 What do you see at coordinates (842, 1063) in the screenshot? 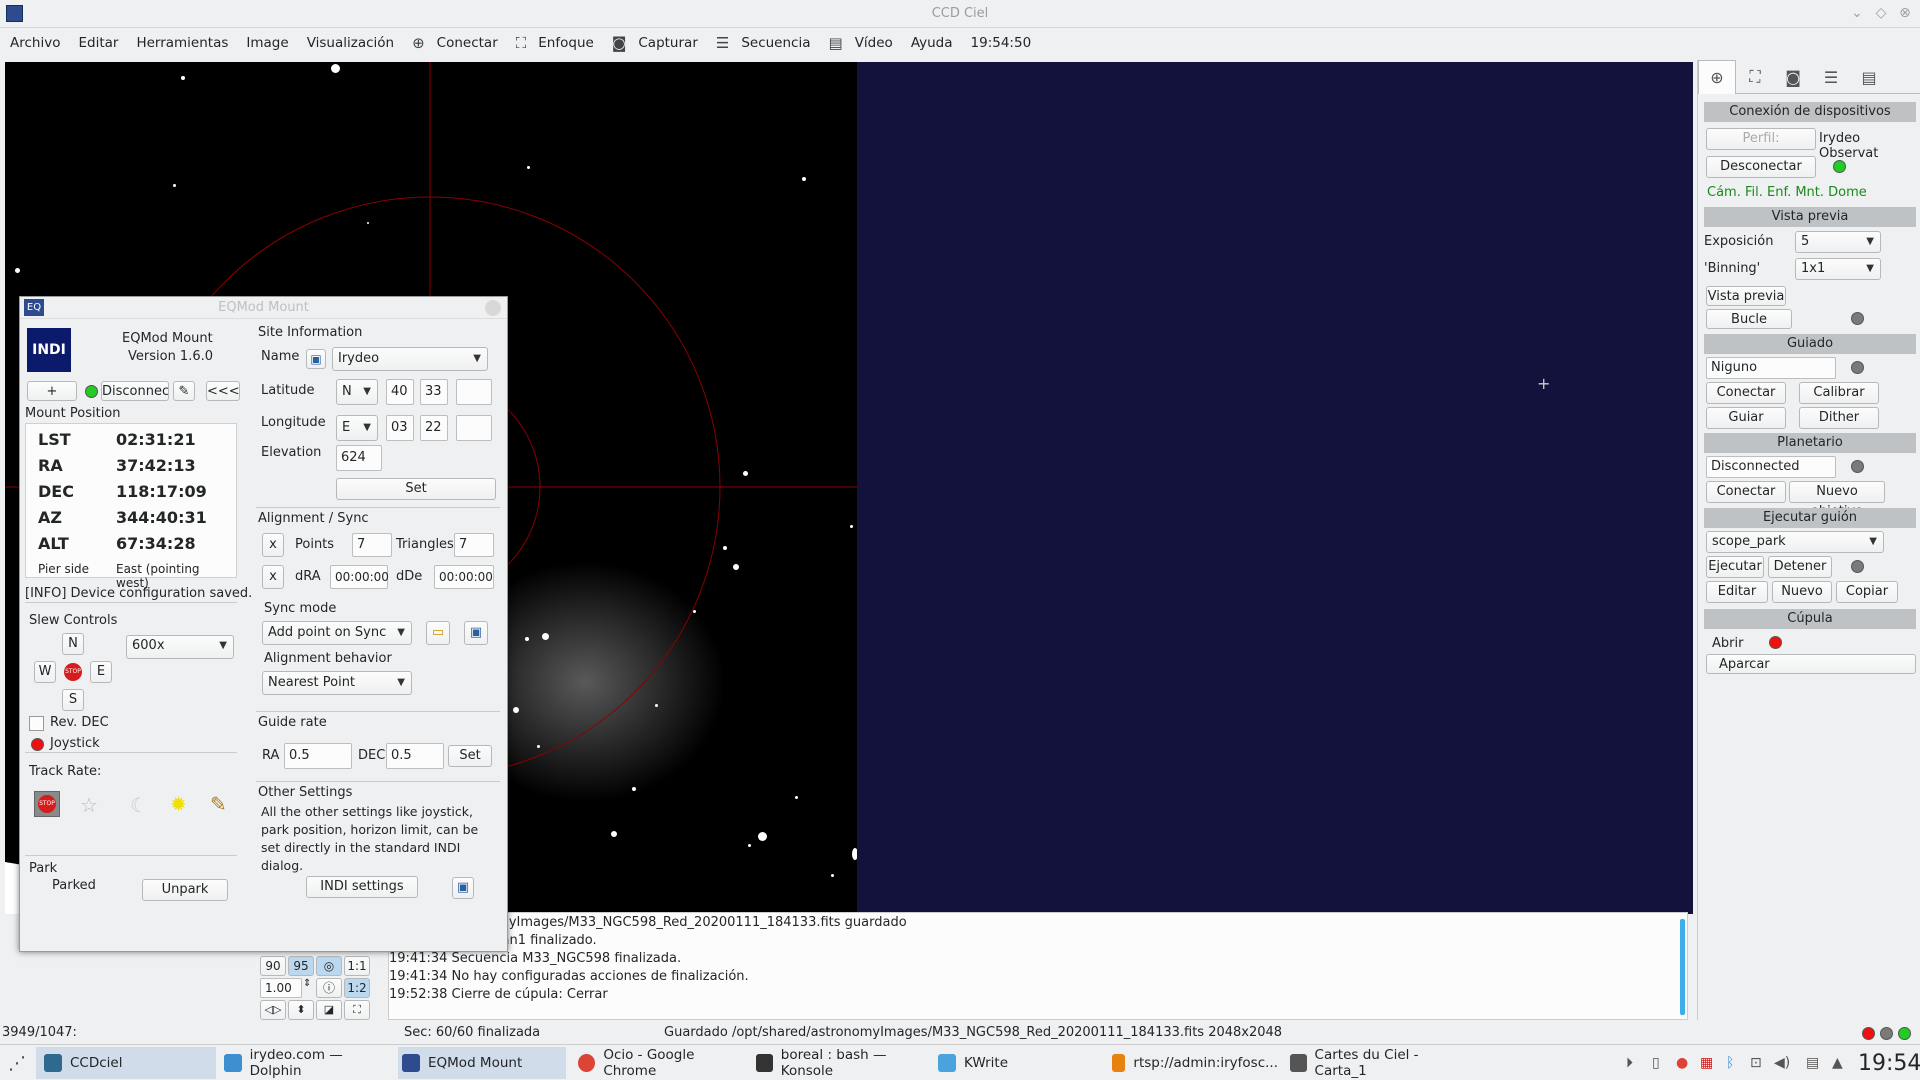
I see `task-konsole: boreal : bash — Konsole` at bounding box center [842, 1063].